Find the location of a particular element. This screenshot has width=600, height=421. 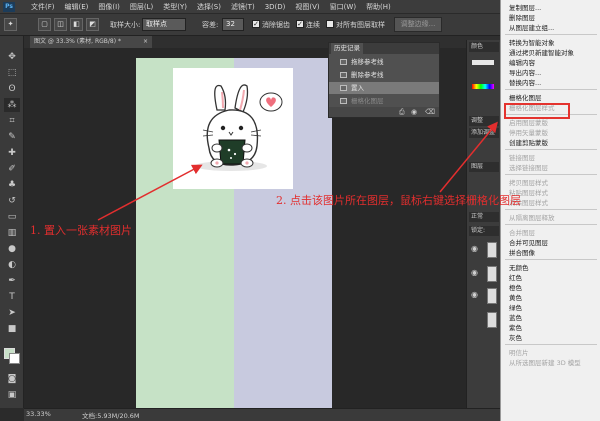

sample-size-label: 取样大小: is located at coordinates (125, 25).